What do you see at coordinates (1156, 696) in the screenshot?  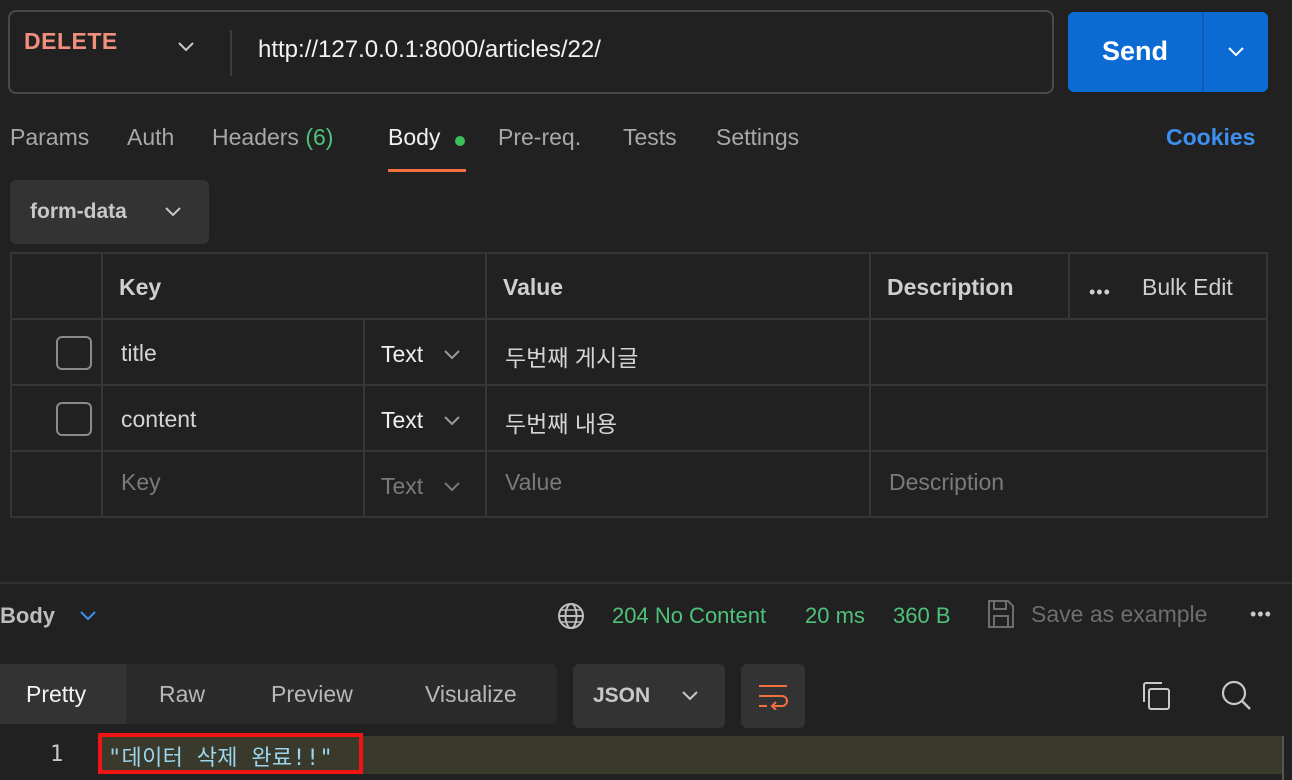 I see `copy-icon` at bounding box center [1156, 696].